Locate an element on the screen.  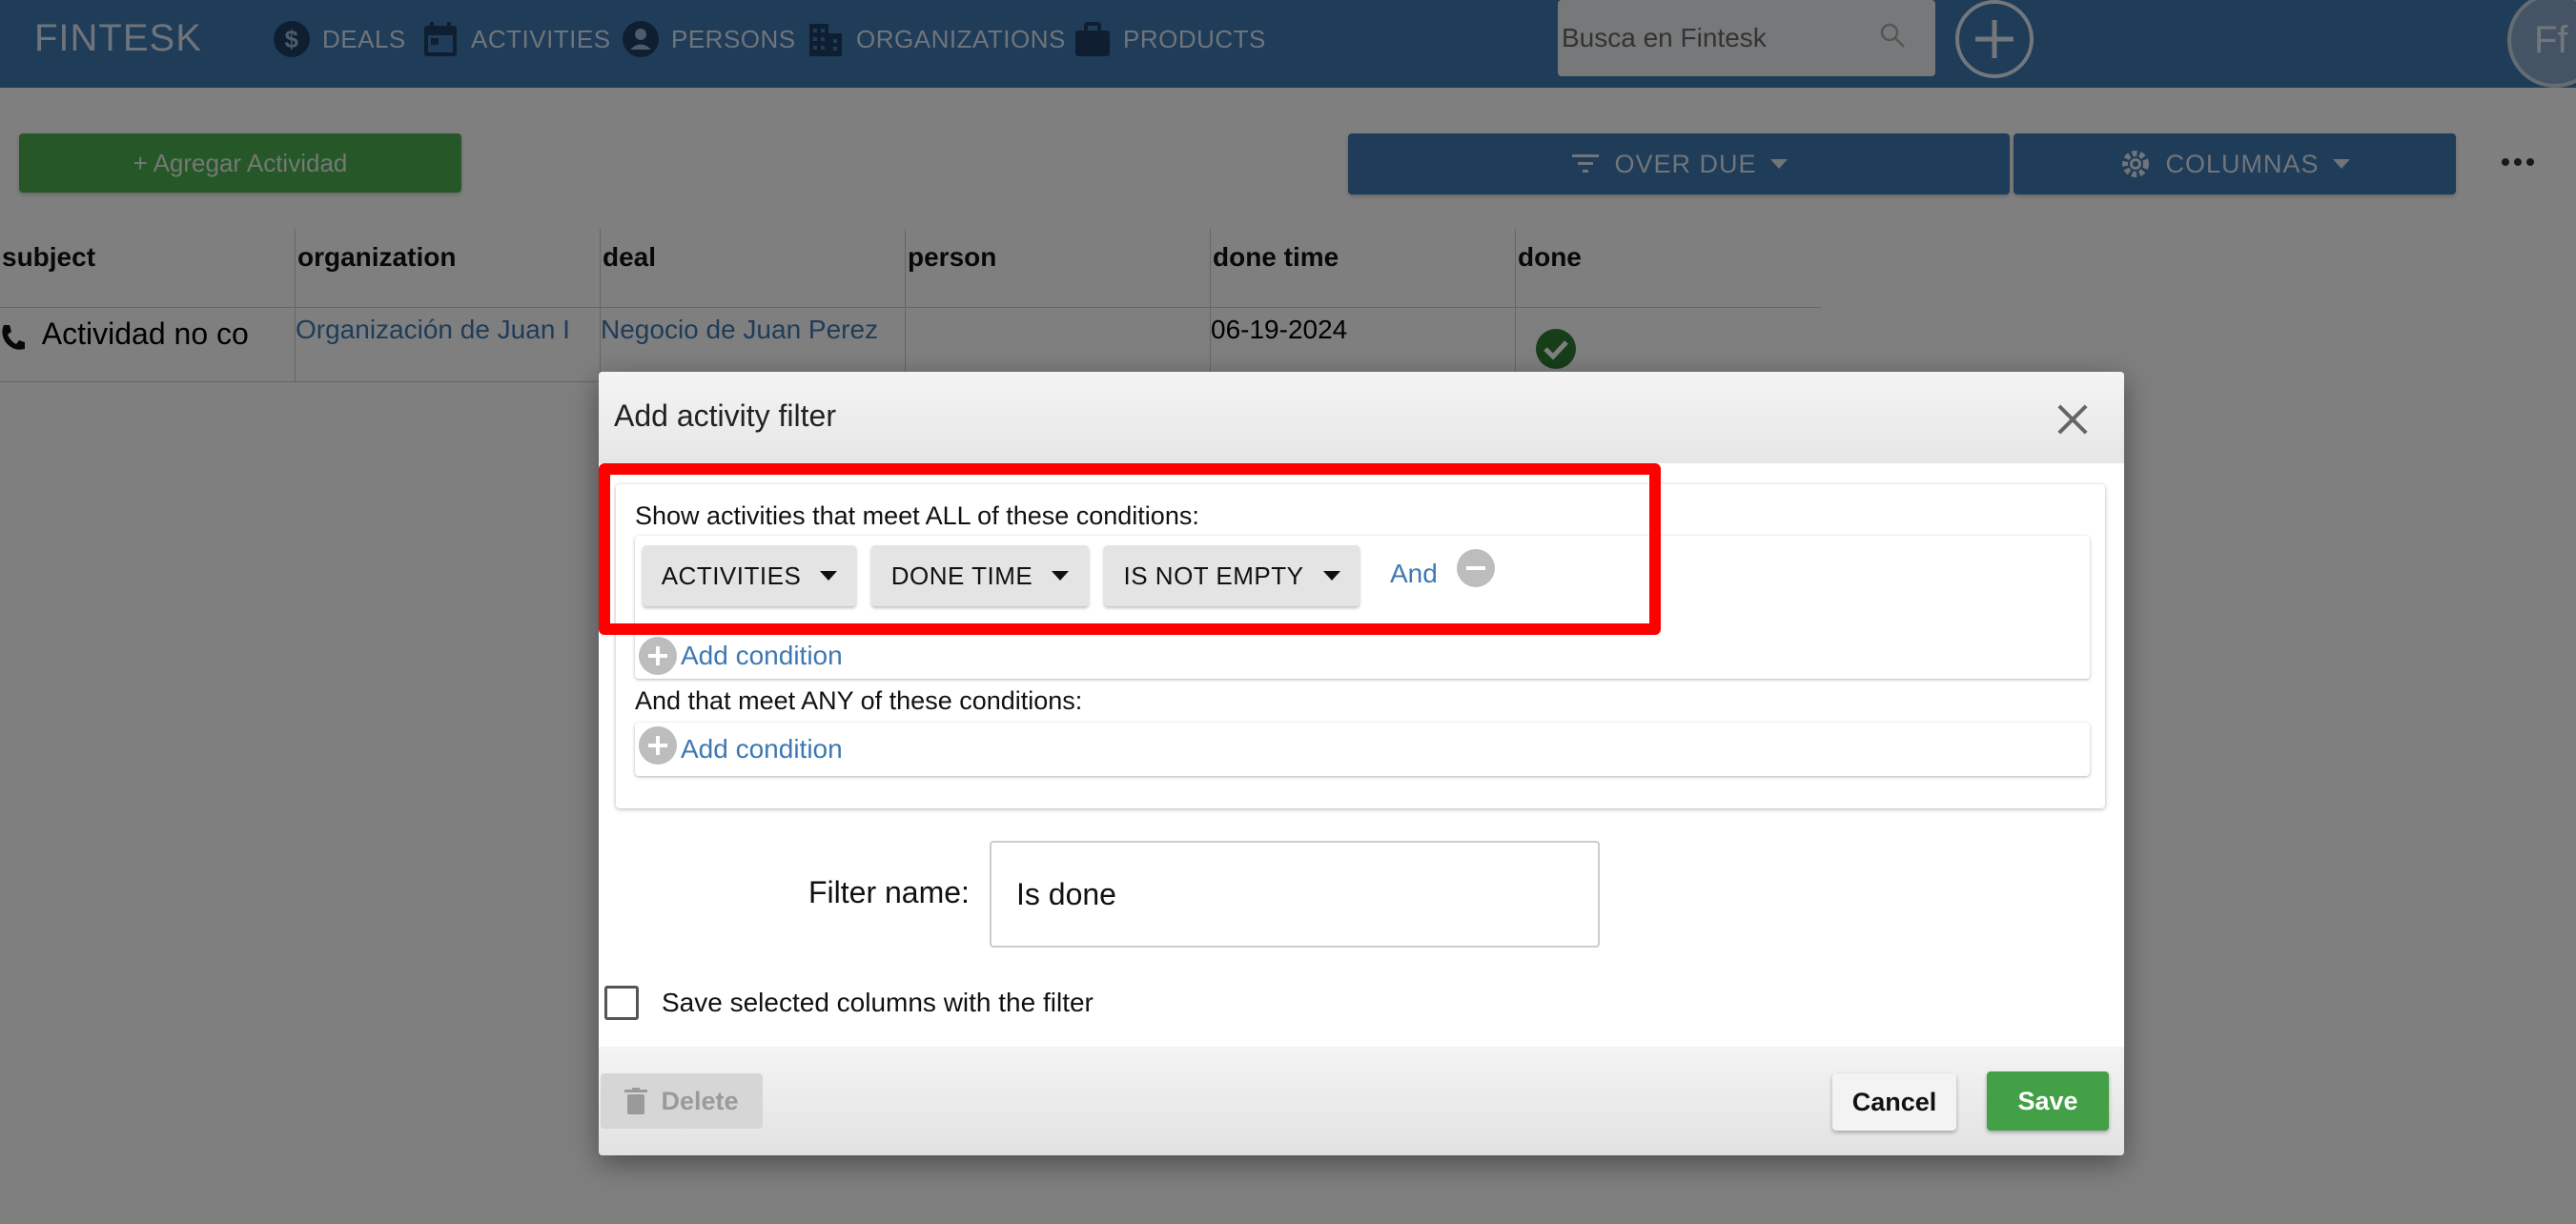
field-dropdown: DONE TIME is located at coordinates (980, 575).